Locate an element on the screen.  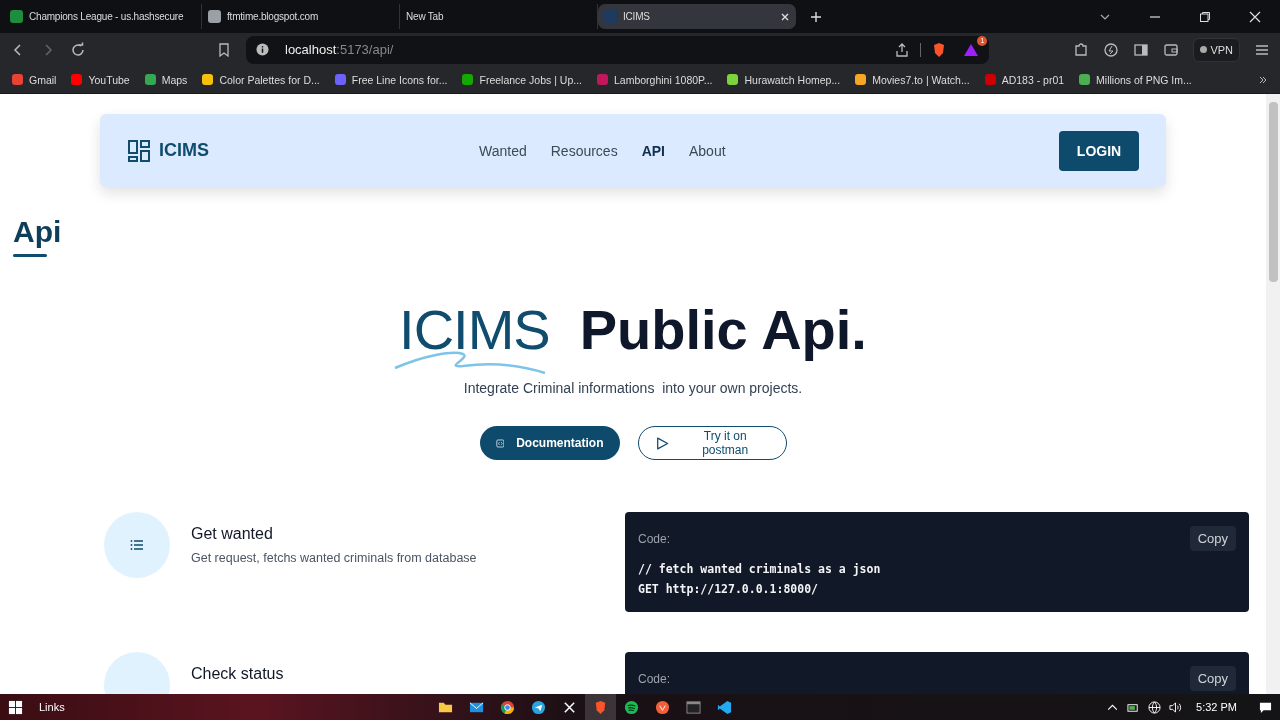
bookmark-item: AD183 - pr01 is located at coordinates (1024, 79).